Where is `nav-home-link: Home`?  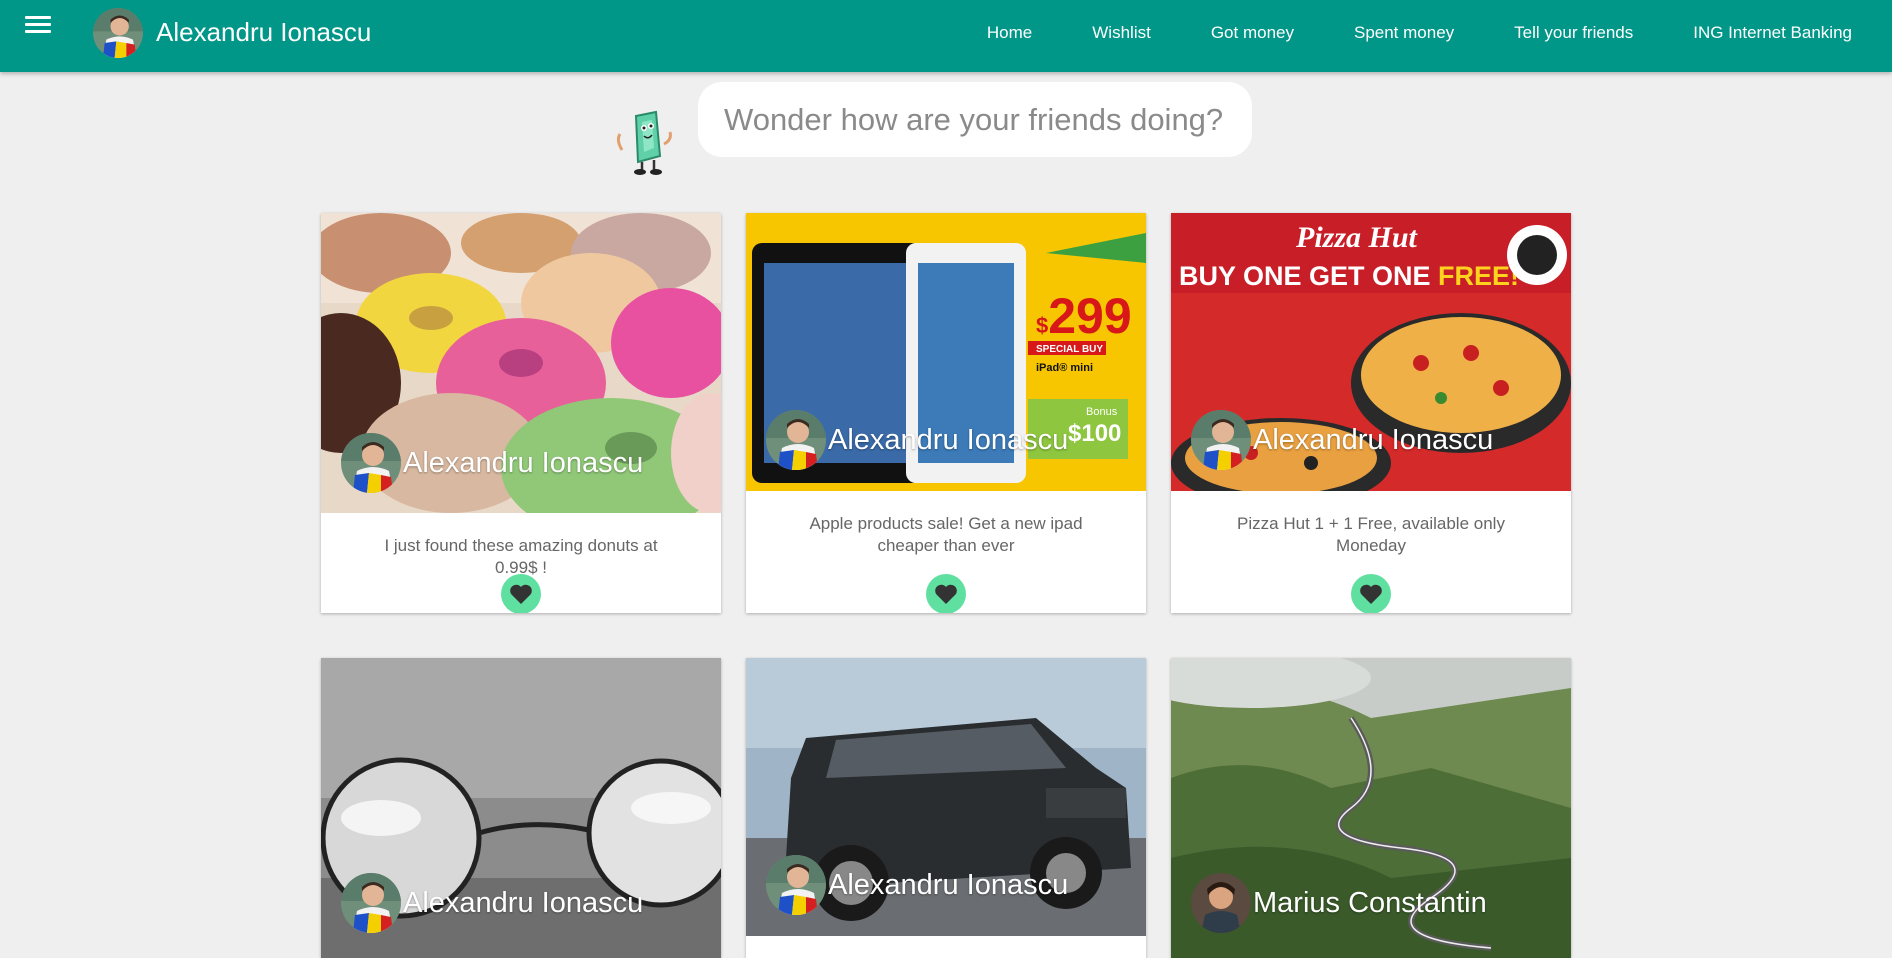
nav-home-link: Home is located at coordinates (1009, 33).